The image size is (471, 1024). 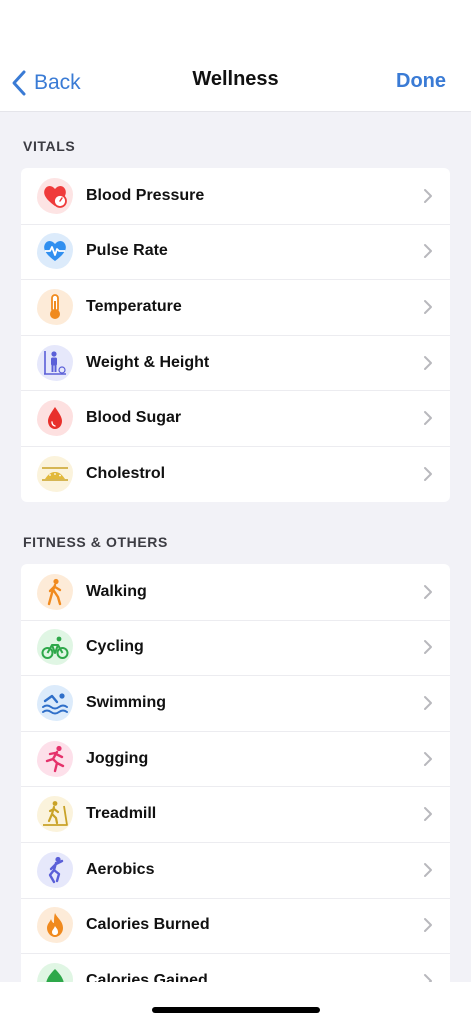 What do you see at coordinates (55, 418) in the screenshot?
I see `blood-drop-icon` at bounding box center [55, 418].